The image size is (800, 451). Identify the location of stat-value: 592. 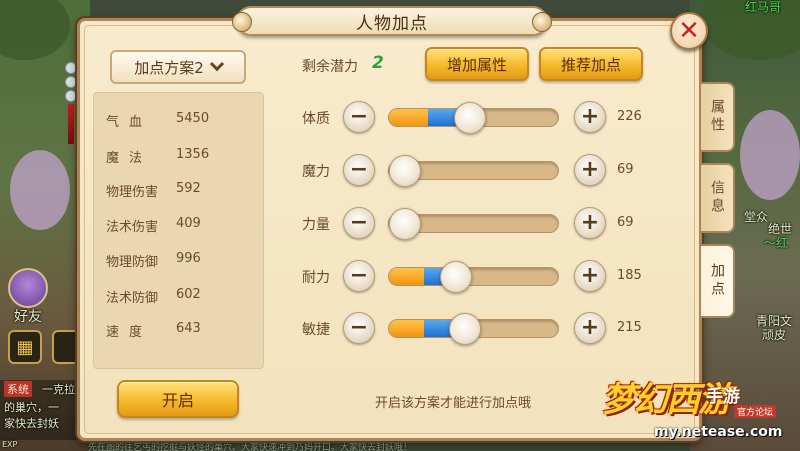
(188, 188).